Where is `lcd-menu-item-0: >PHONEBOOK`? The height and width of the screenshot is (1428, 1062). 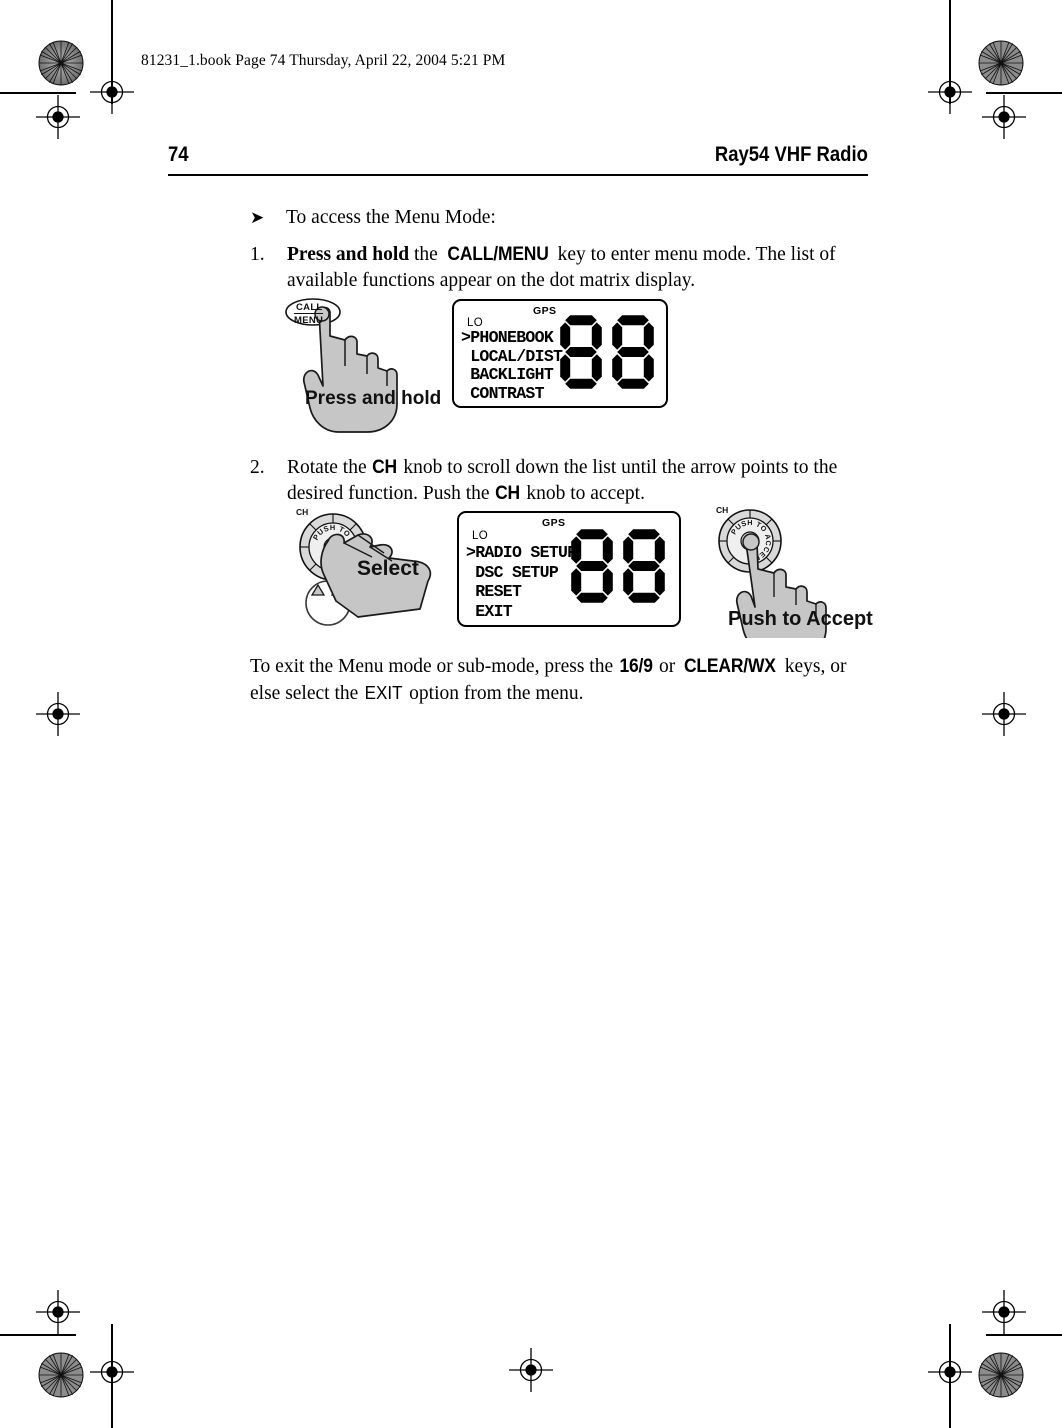
lcd-menu-item-0: >PHONEBOOK is located at coordinates (507, 337).